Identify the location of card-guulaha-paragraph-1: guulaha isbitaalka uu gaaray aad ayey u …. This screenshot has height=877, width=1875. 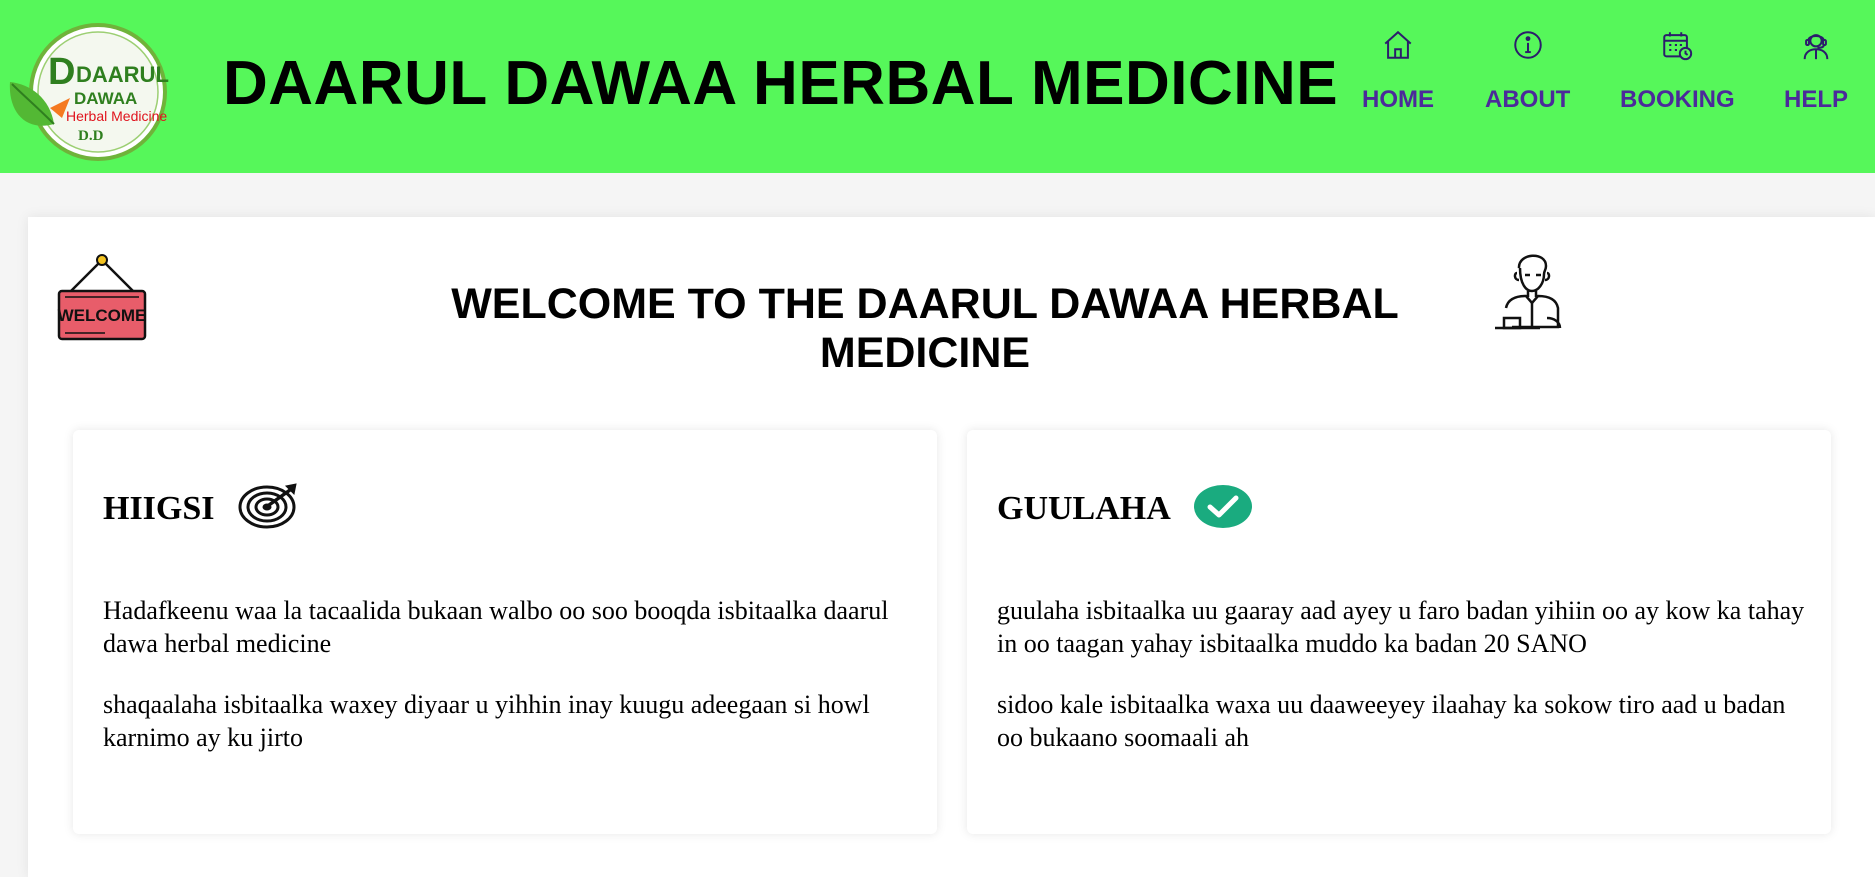
(1401, 627).